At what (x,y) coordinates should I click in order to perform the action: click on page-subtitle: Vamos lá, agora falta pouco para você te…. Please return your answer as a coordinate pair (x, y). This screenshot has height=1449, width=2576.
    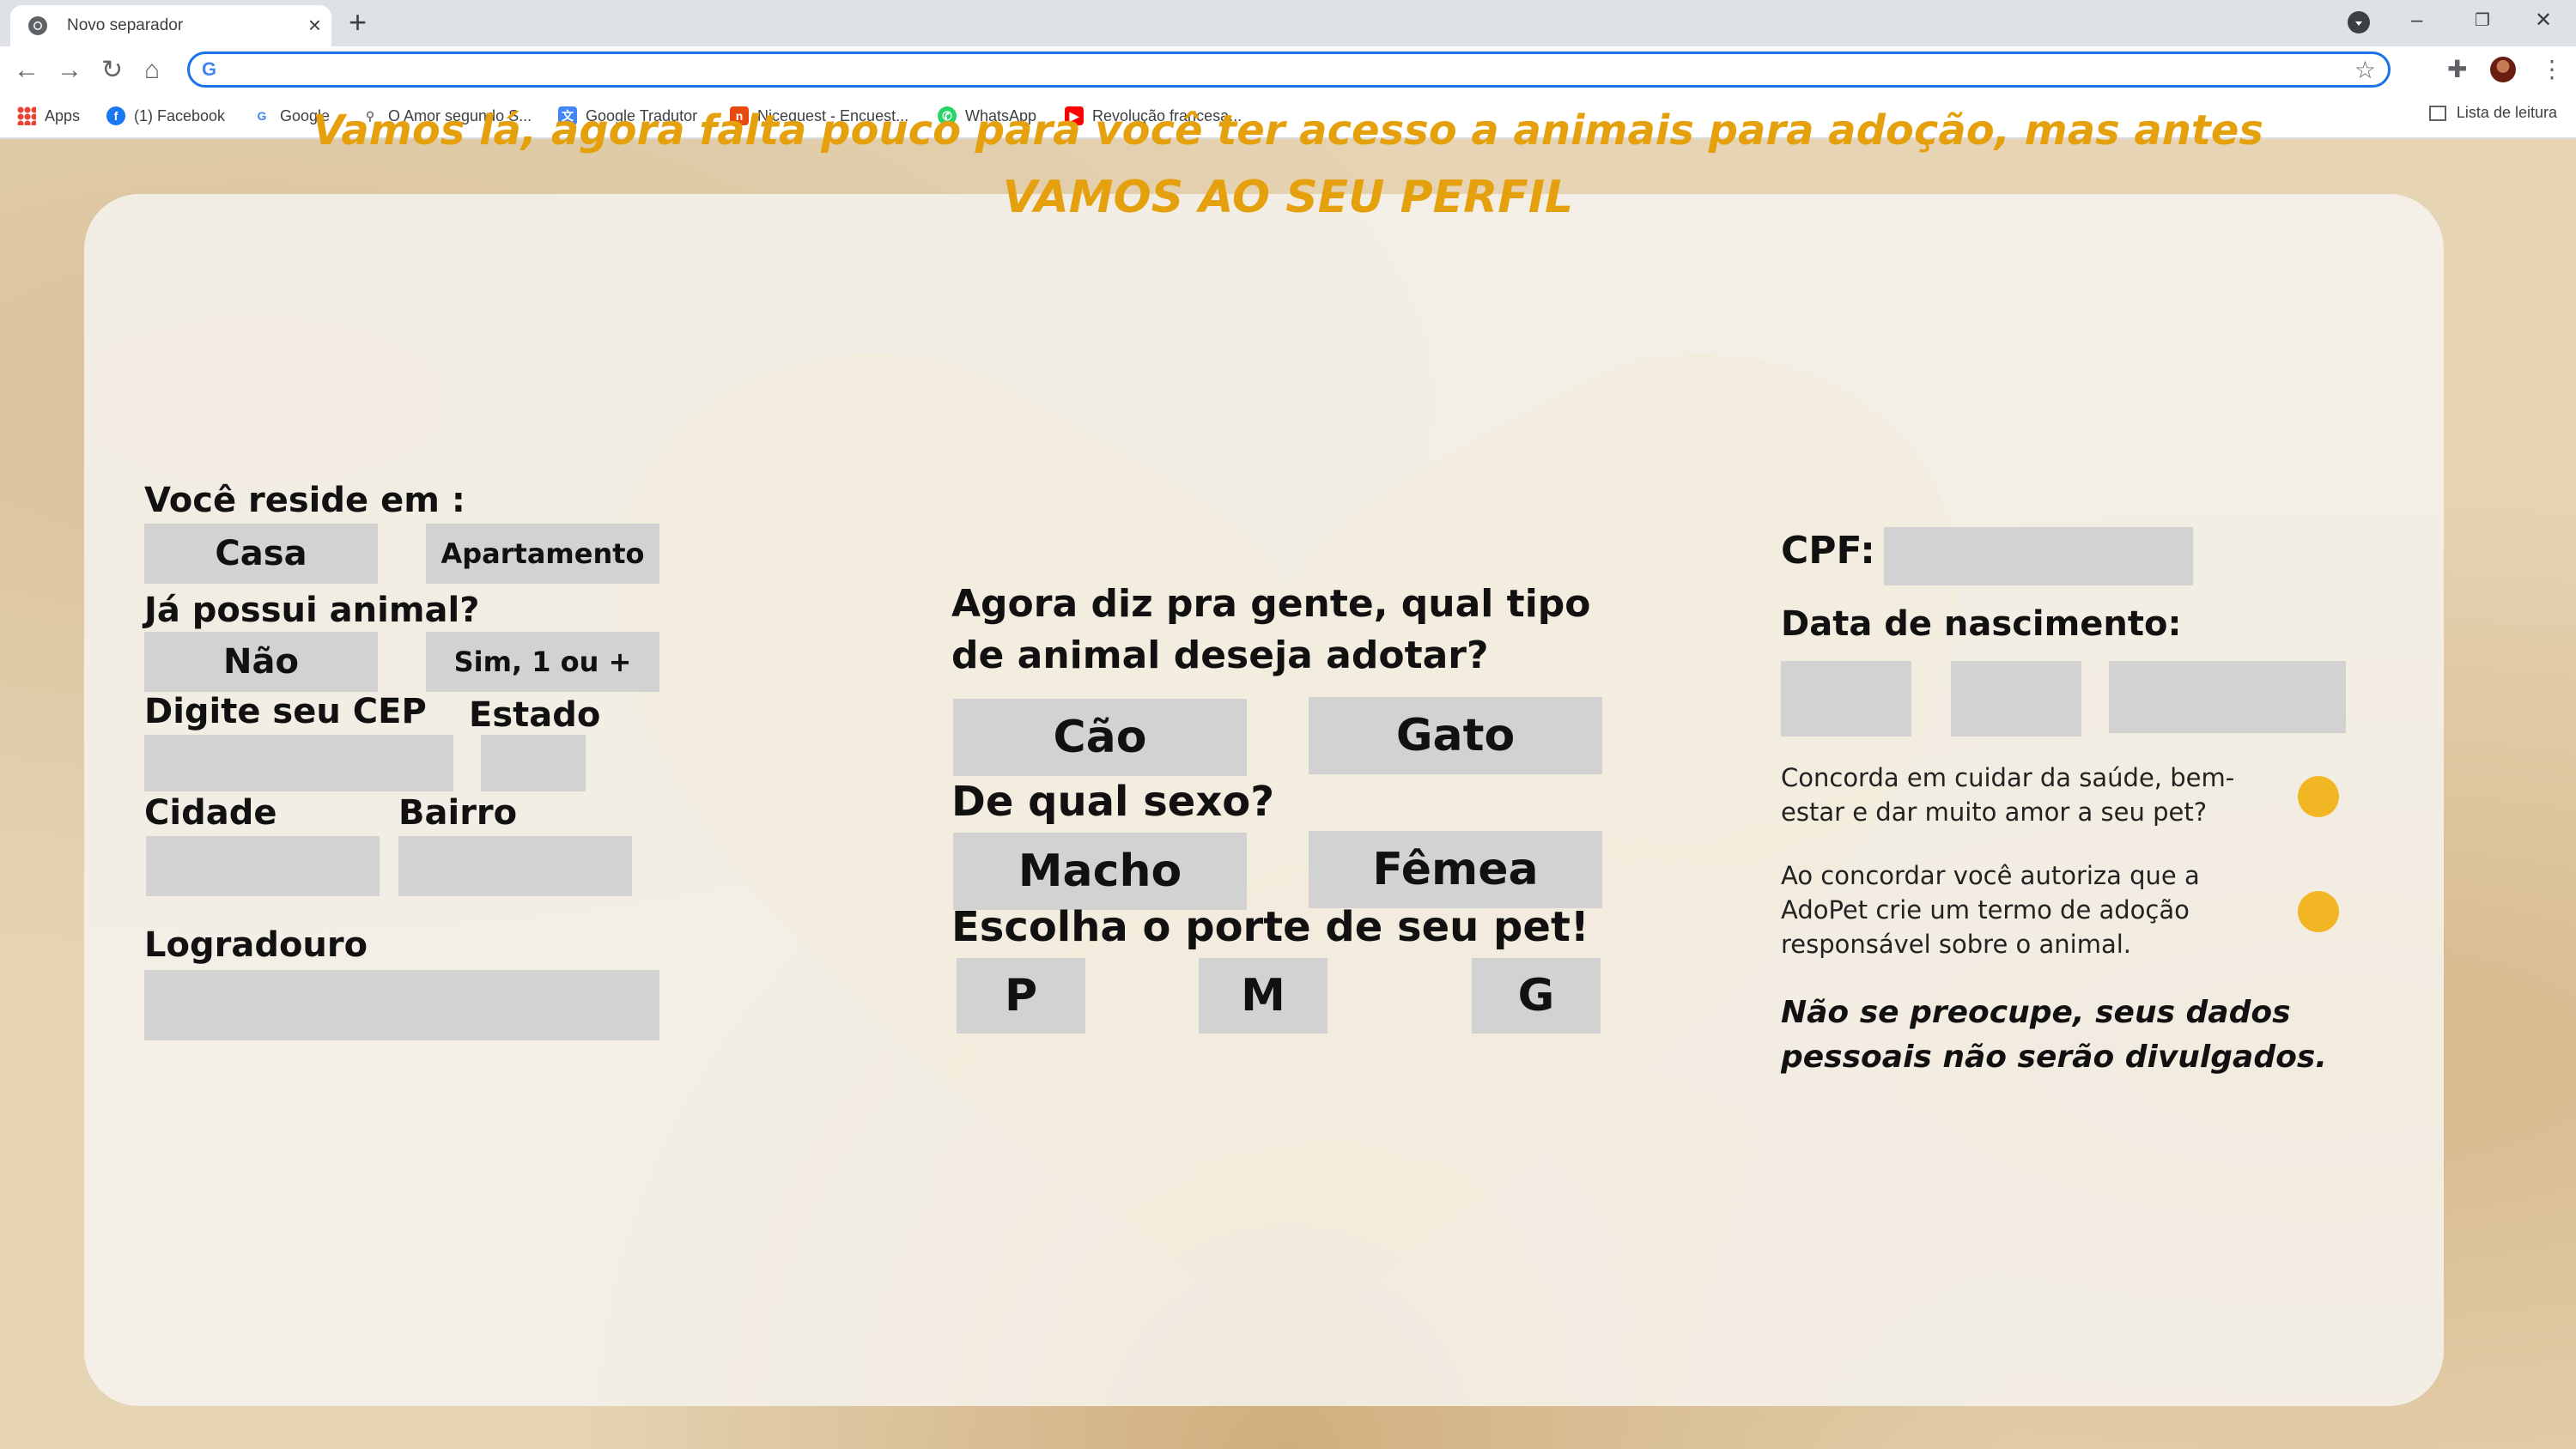
    Looking at the image, I should click on (1287, 130).